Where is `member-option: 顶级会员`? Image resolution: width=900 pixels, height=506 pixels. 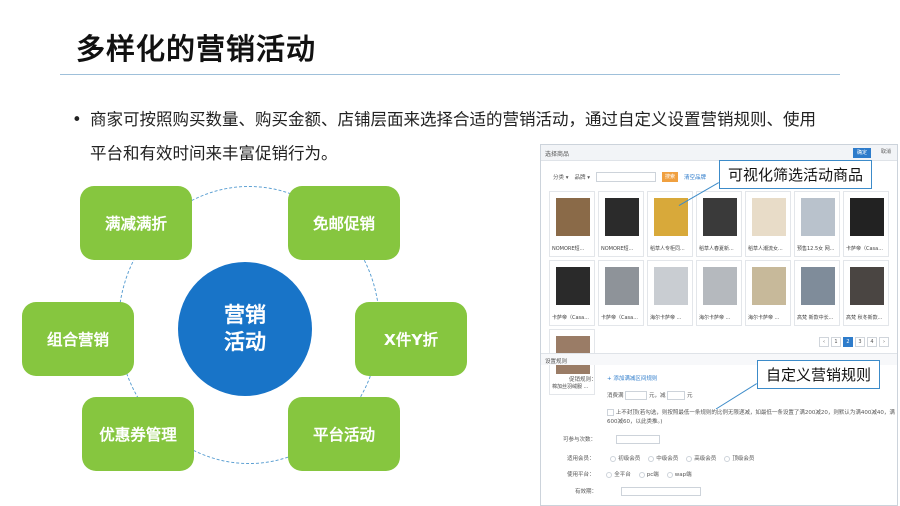
member-option: 顶级会员 is located at coordinates (739, 458).